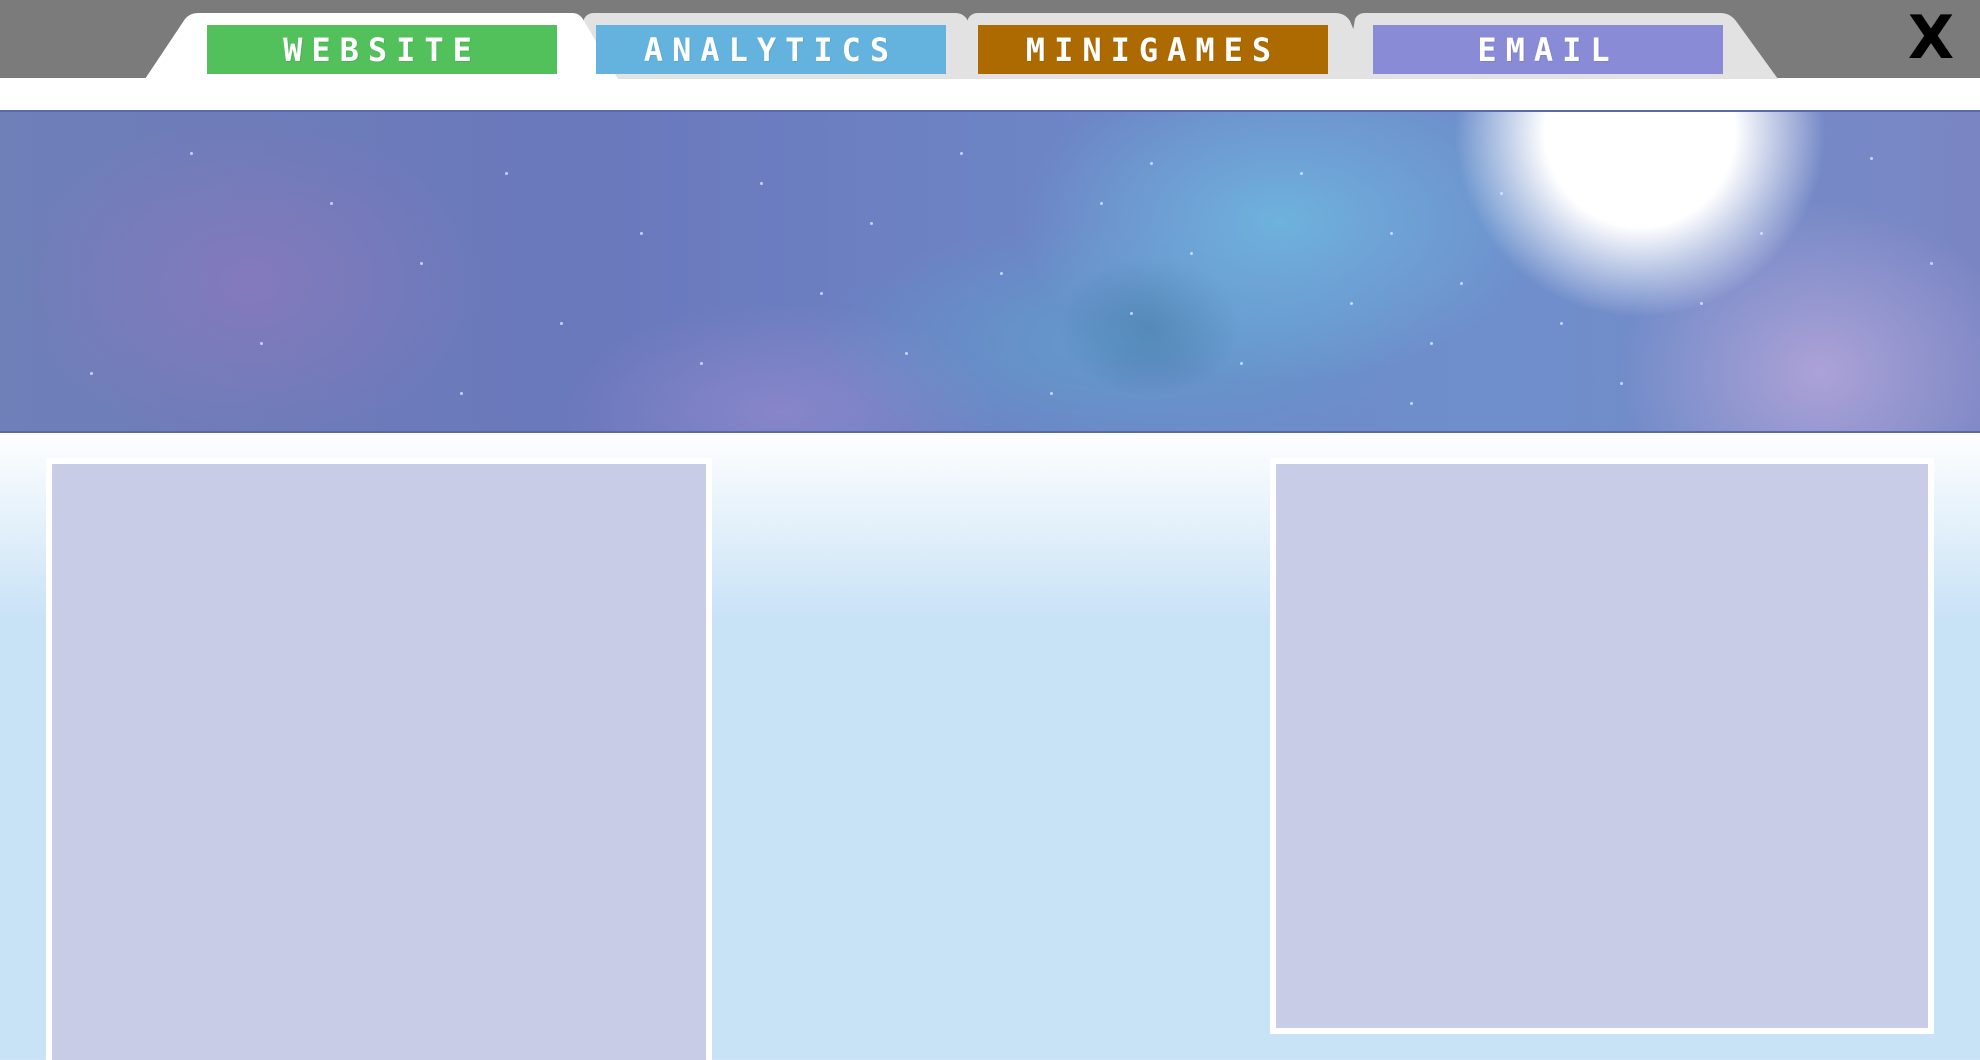  I want to click on tab-website: WEBSITE, so click(382, 49).